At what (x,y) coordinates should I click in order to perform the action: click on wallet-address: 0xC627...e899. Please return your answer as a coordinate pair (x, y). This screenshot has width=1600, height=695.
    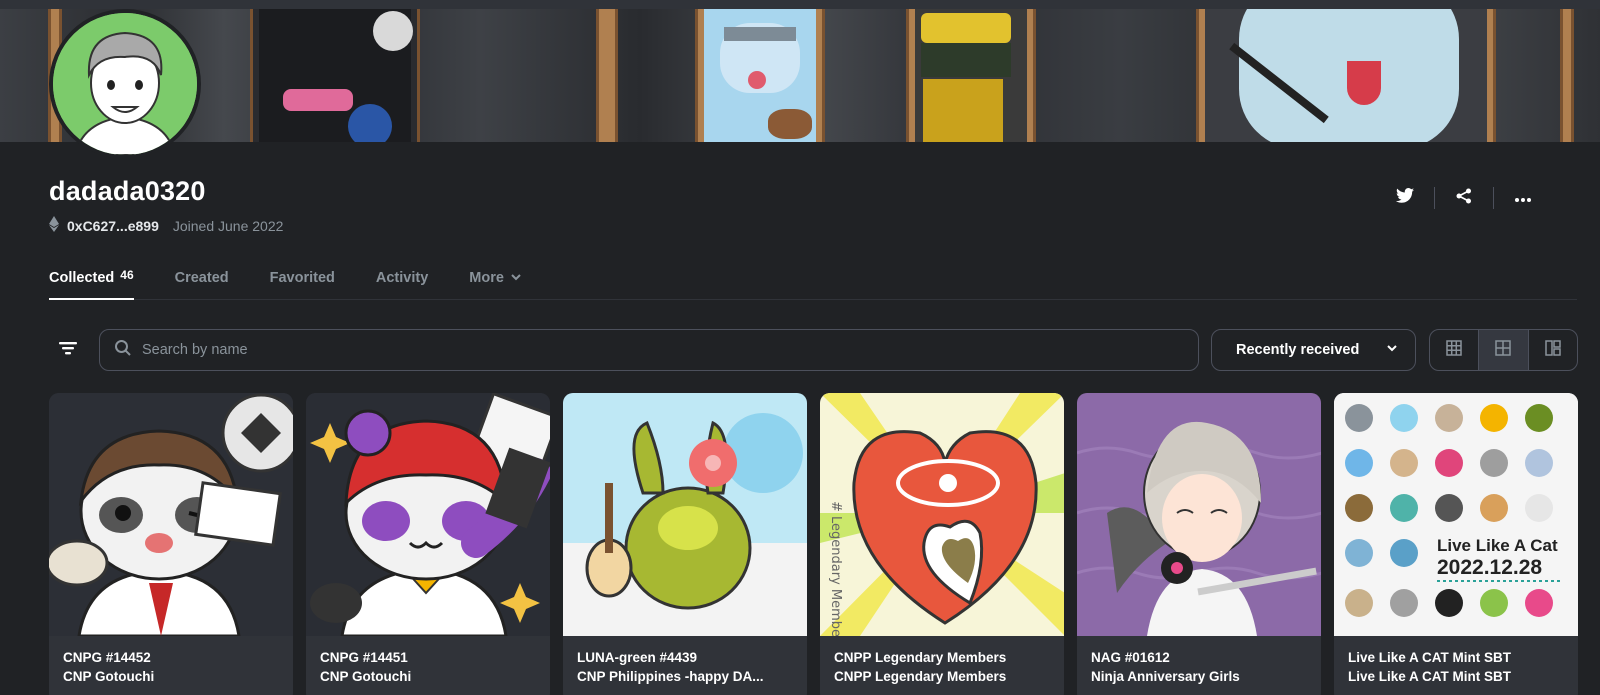
    Looking at the image, I should click on (113, 226).